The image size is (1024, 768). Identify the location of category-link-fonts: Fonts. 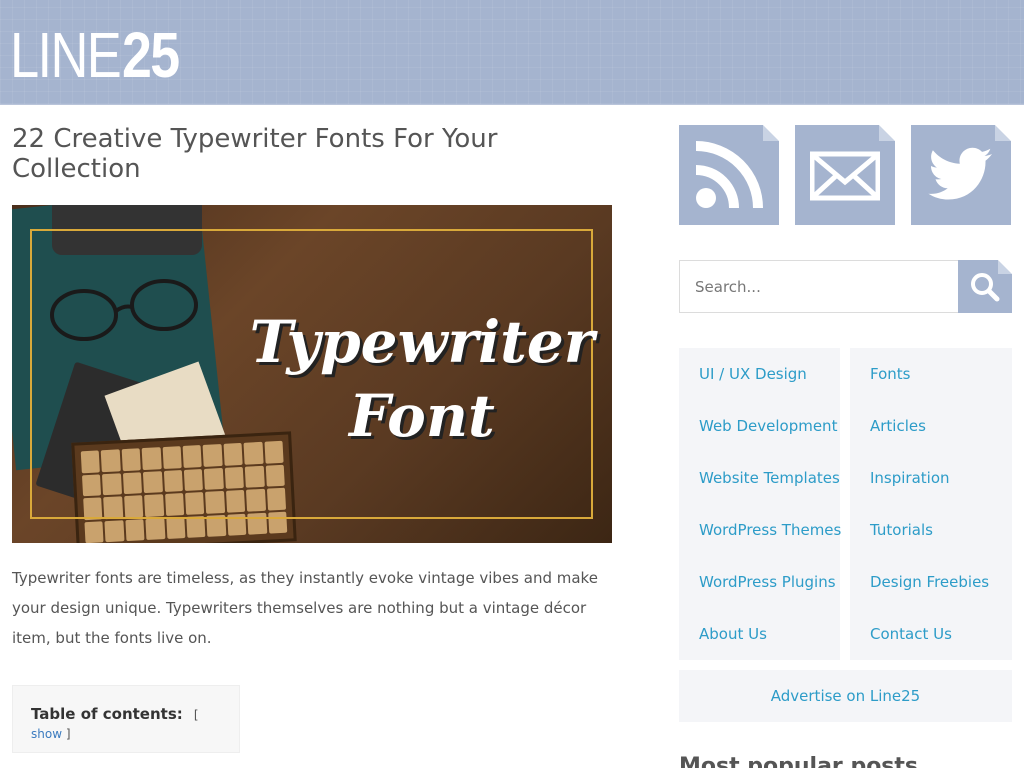
(931, 374).